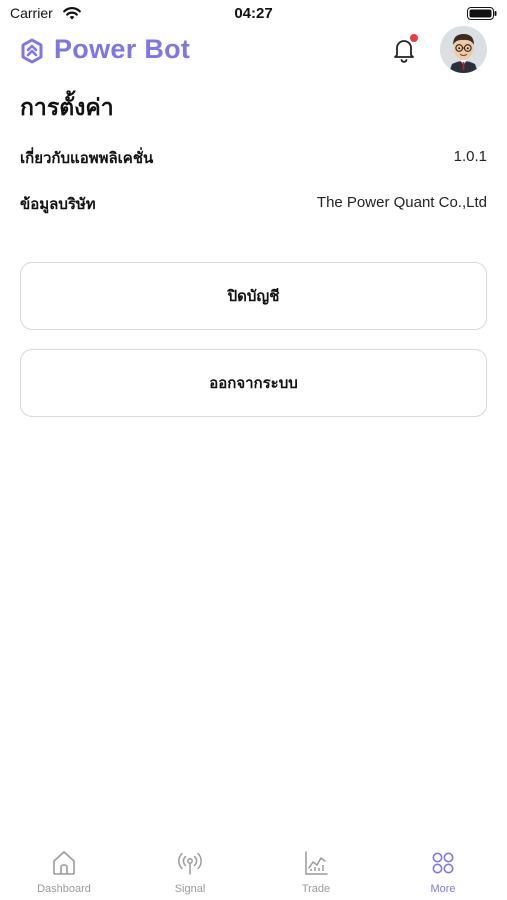 The width and height of the screenshot is (507, 900). Describe the element at coordinates (316, 889) in the screenshot. I see `tab-trade-label: Trade` at that location.